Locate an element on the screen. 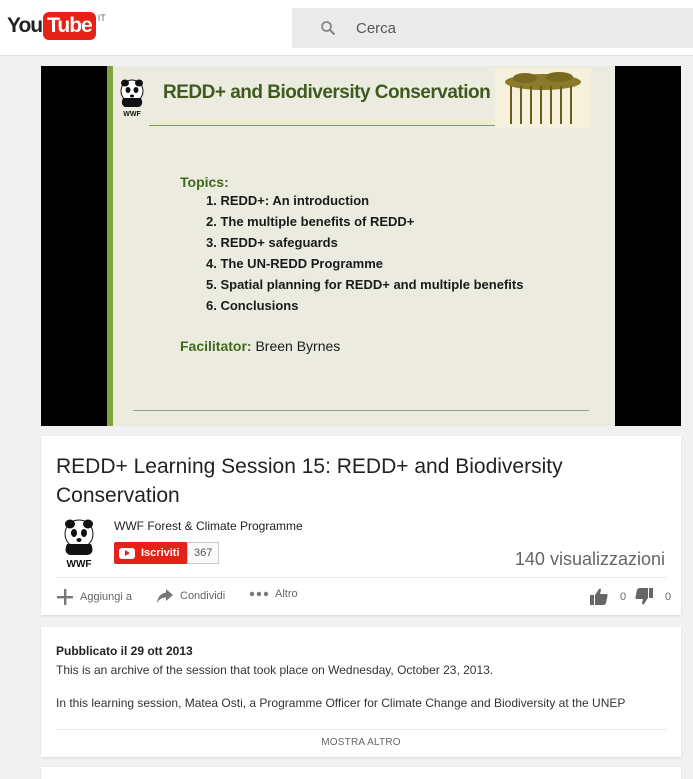  topic-item: 1. REDD+: An introduction is located at coordinates (288, 200).